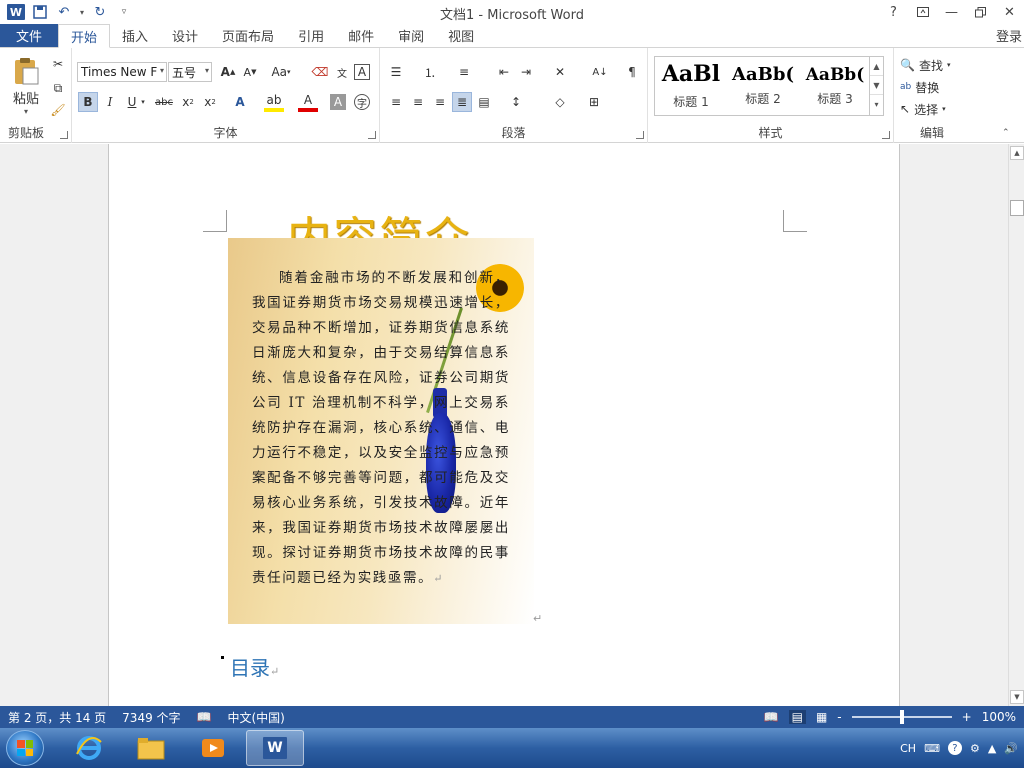 This screenshot has height=768, width=1024. Describe the element at coordinates (311, 35) in the screenshot. I see `tab-references: 引用` at that location.